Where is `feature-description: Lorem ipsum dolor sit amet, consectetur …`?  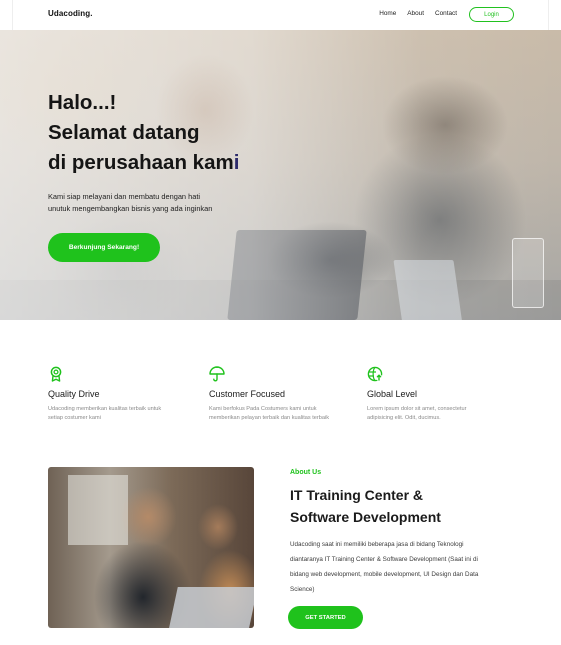
feature-description: Lorem ipsum dolor sit amet, consectetur … is located at coordinates (417, 413).